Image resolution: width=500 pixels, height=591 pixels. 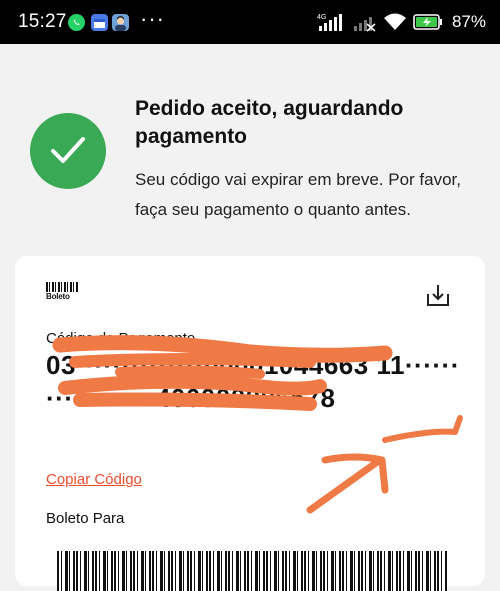 What do you see at coordinates (76, 22) in the screenshot?
I see `whatsapp-icon` at bounding box center [76, 22].